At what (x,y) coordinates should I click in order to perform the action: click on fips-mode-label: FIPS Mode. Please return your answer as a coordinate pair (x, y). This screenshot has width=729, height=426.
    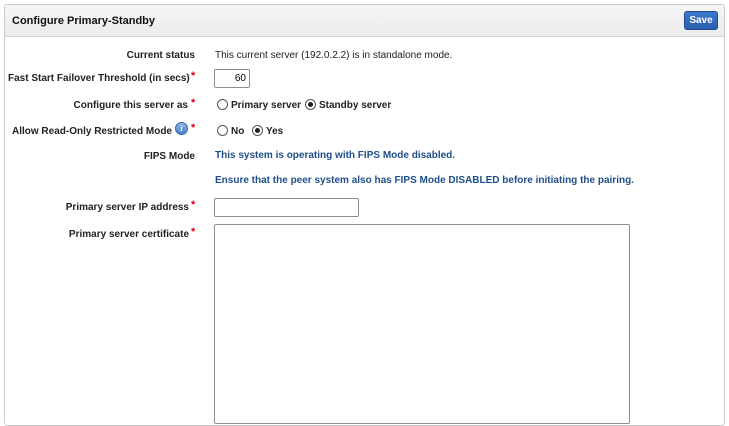
    Looking at the image, I should click on (169, 156).